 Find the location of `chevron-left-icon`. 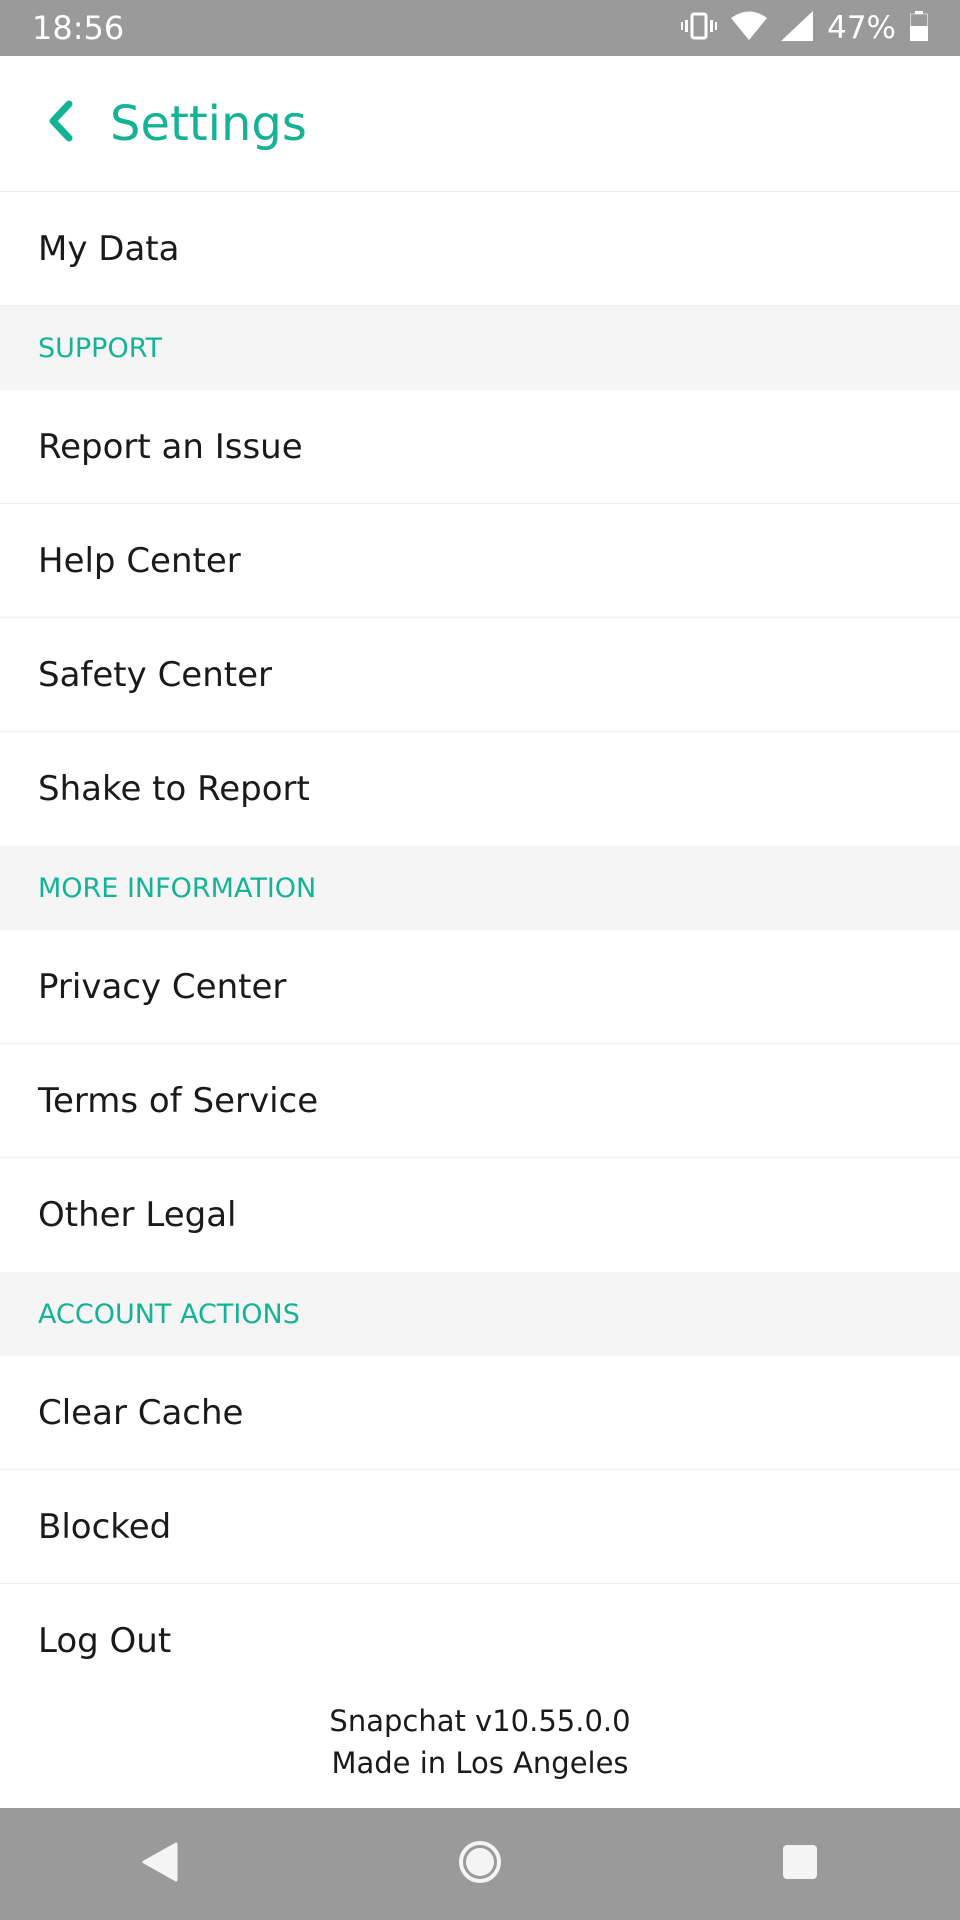

chevron-left-icon is located at coordinates (61, 123).